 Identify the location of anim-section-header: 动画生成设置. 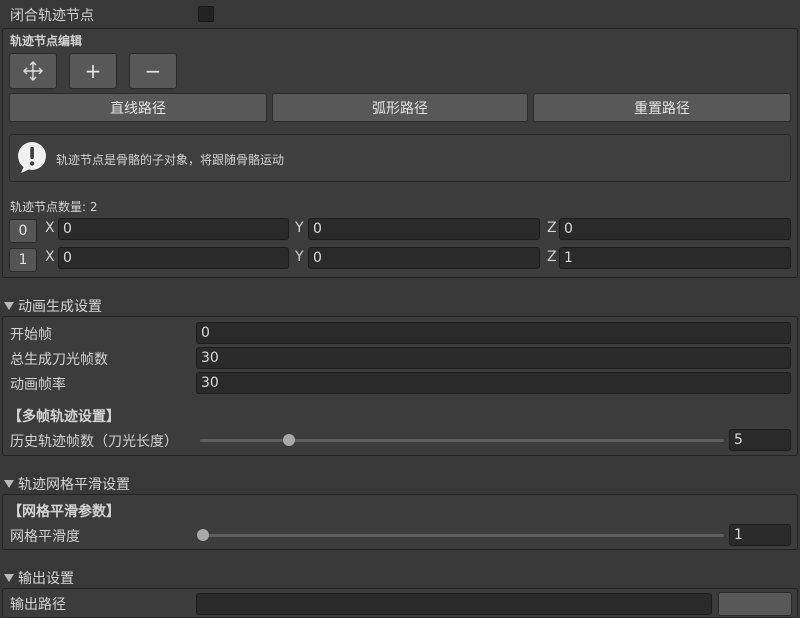
(53, 306).